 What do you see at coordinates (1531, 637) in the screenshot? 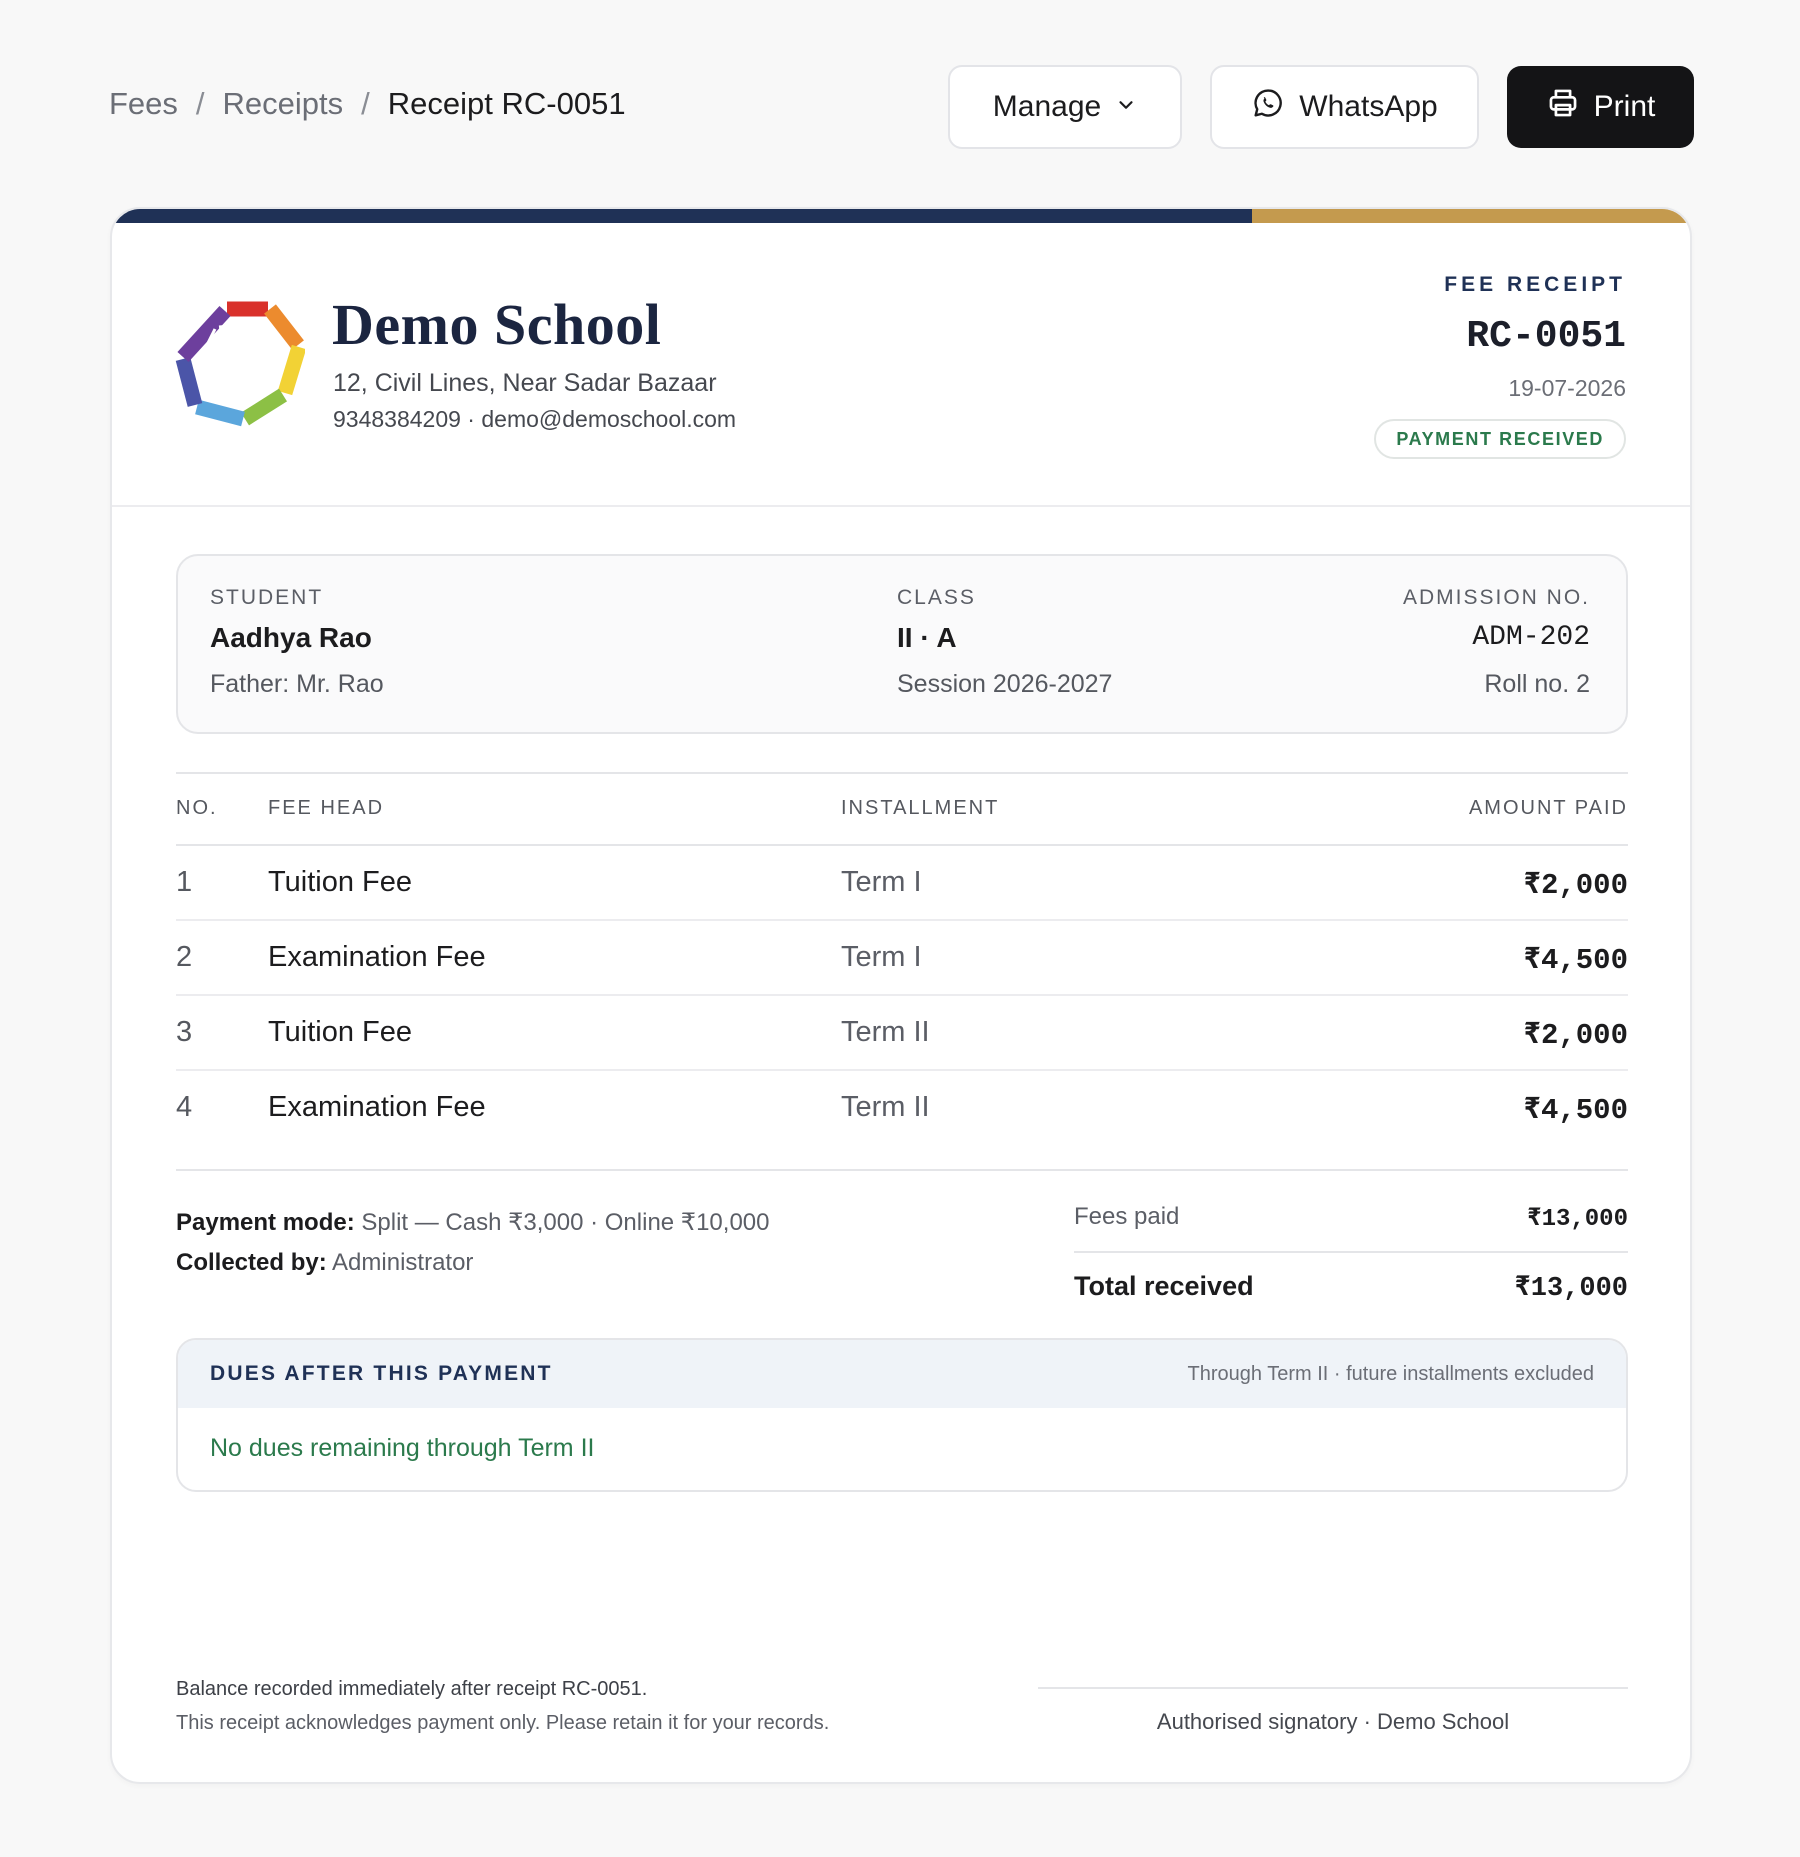
I see `admission-number: ADM-202` at bounding box center [1531, 637].